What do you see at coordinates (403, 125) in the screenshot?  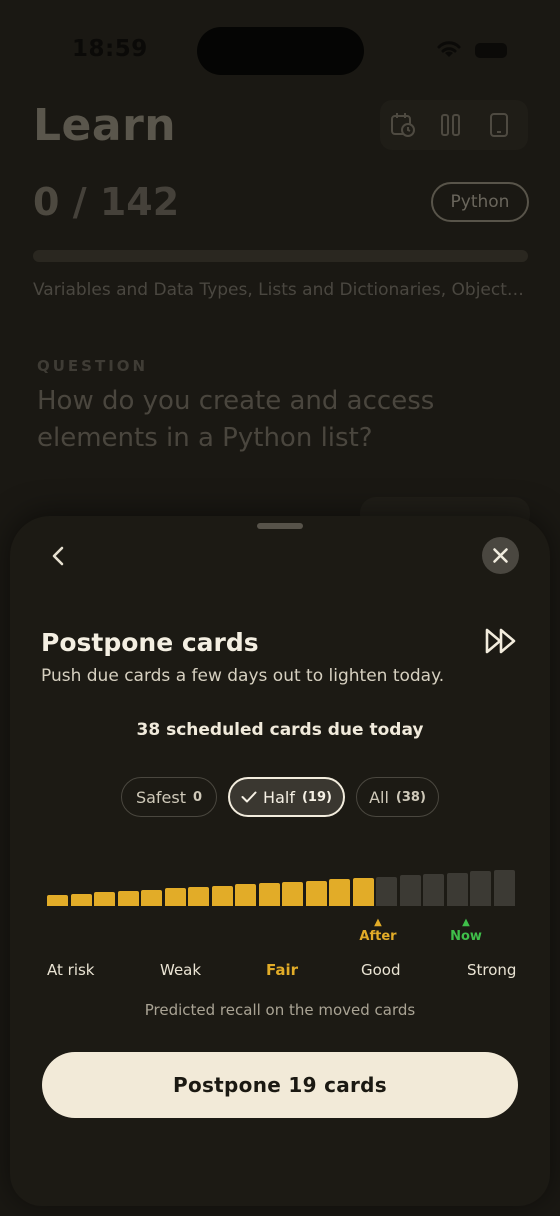 I see `calendar-clock-icon` at bounding box center [403, 125].